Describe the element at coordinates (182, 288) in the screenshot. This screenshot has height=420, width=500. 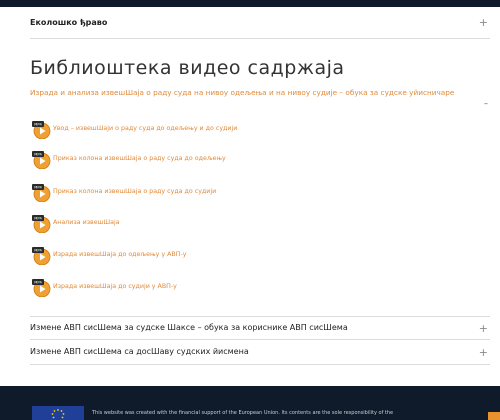
I see `video-link: MP4 Израда извешШаја до судији у АВП-у` at that location.